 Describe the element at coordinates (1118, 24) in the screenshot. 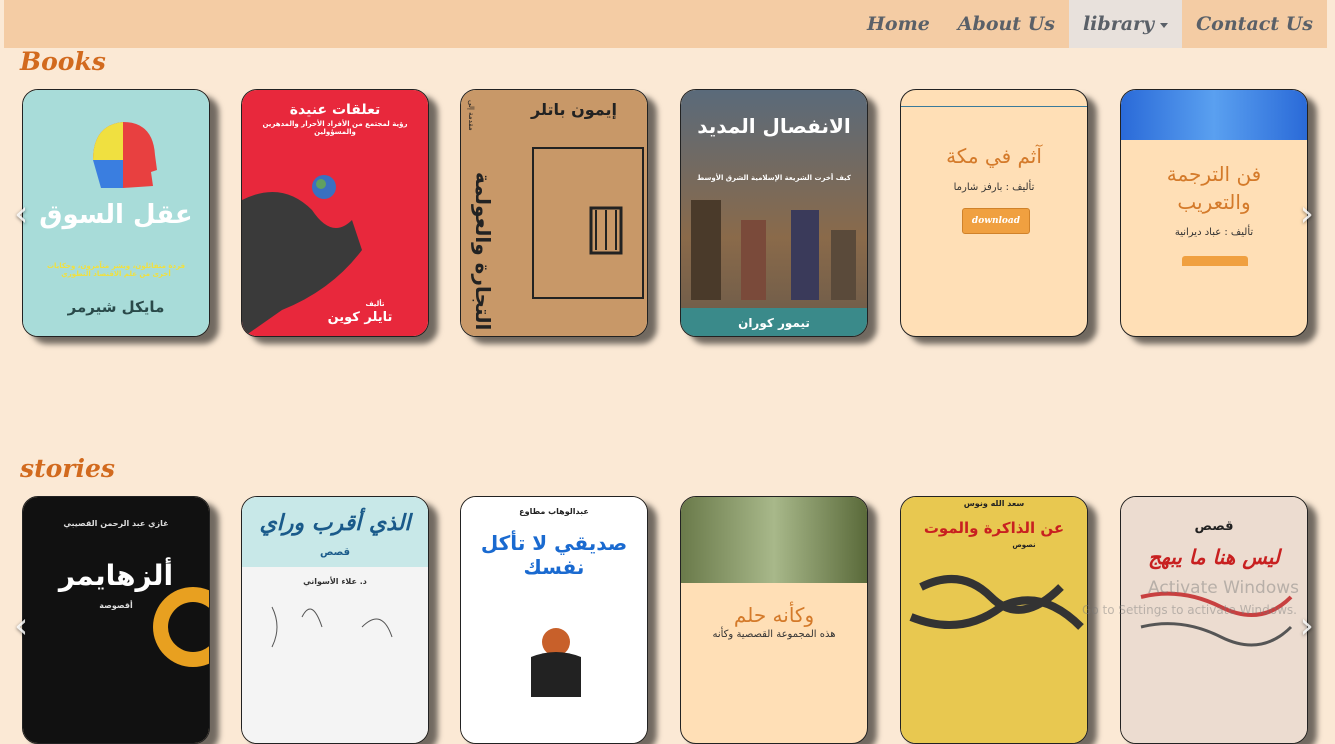

I see `nav-library-label: library` at that location.